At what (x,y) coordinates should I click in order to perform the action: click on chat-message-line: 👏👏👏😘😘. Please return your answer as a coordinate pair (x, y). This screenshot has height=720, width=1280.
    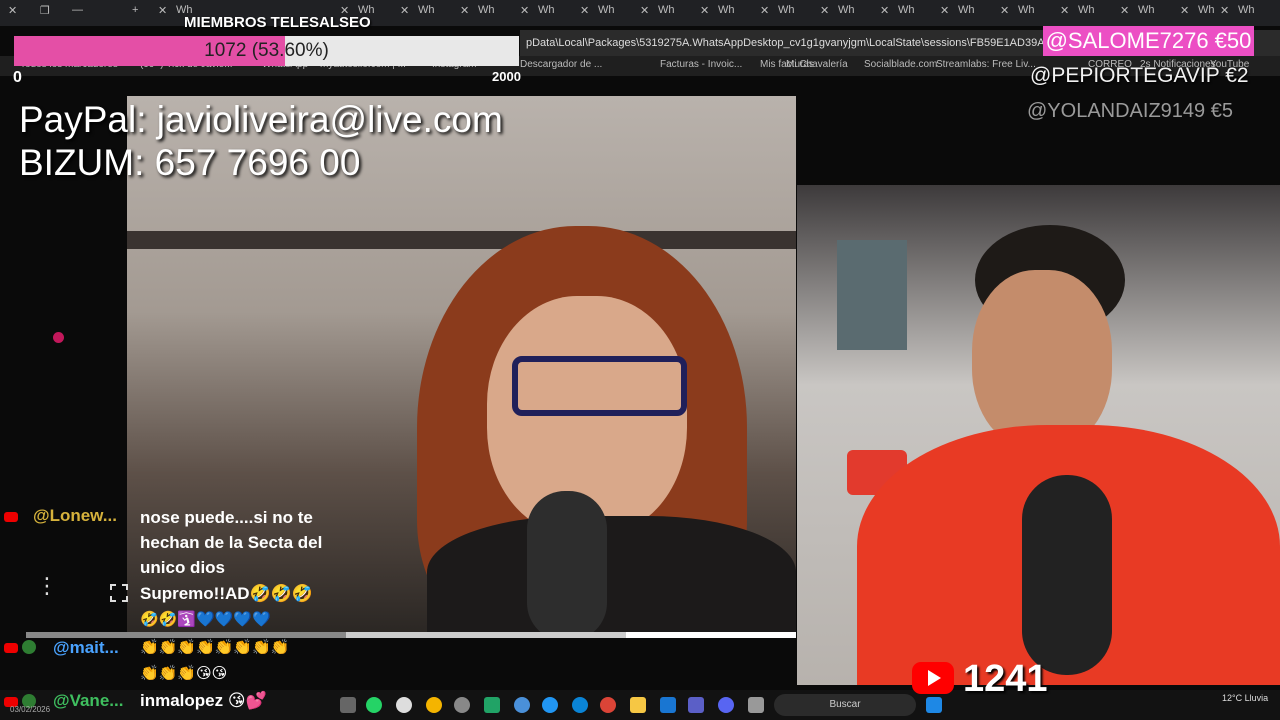
    Looking at the image, I should click on (184, 673).